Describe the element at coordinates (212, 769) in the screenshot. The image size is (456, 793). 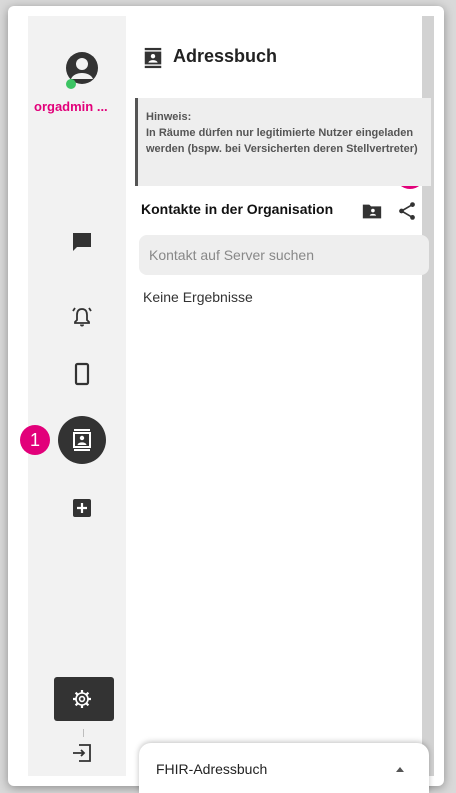
I see `fhir-drawer-label: FHIR-Adressbuch` at that location.